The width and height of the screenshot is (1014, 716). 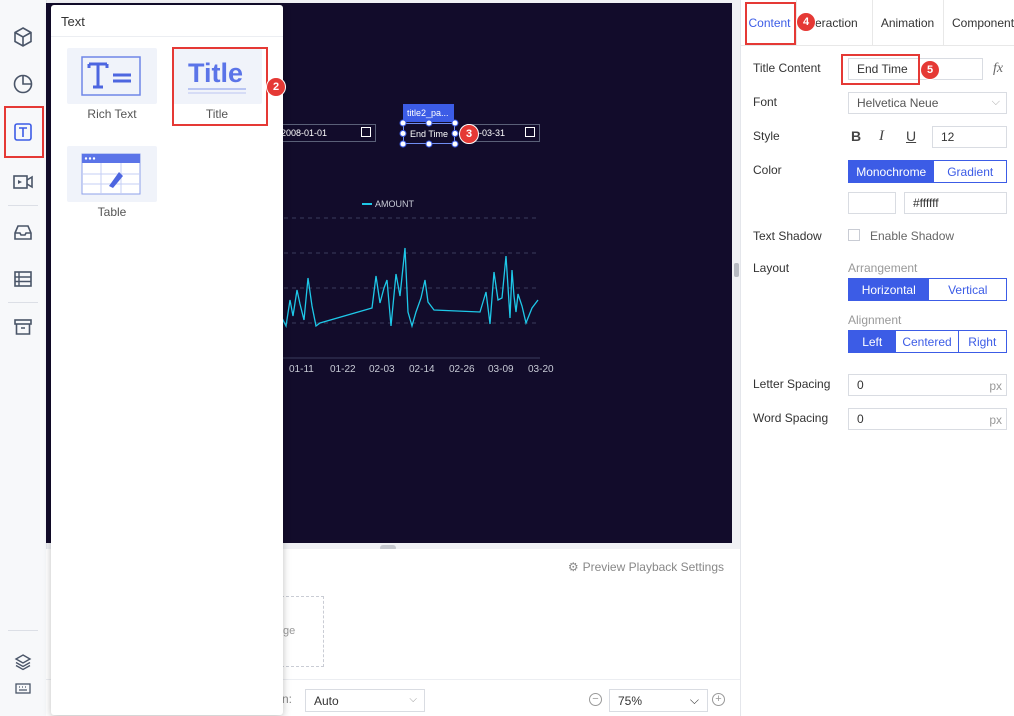 What do you see at coordinates (367, 204) in the screenshot?
I see `legend-swatch` at bounding box center [367, 204].